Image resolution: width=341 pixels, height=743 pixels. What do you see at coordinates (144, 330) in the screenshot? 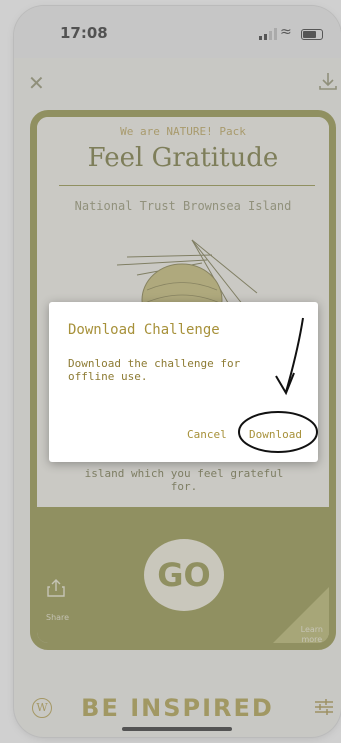
I see `dialog-title: Download Challenge` at bounding box center [144, 330].